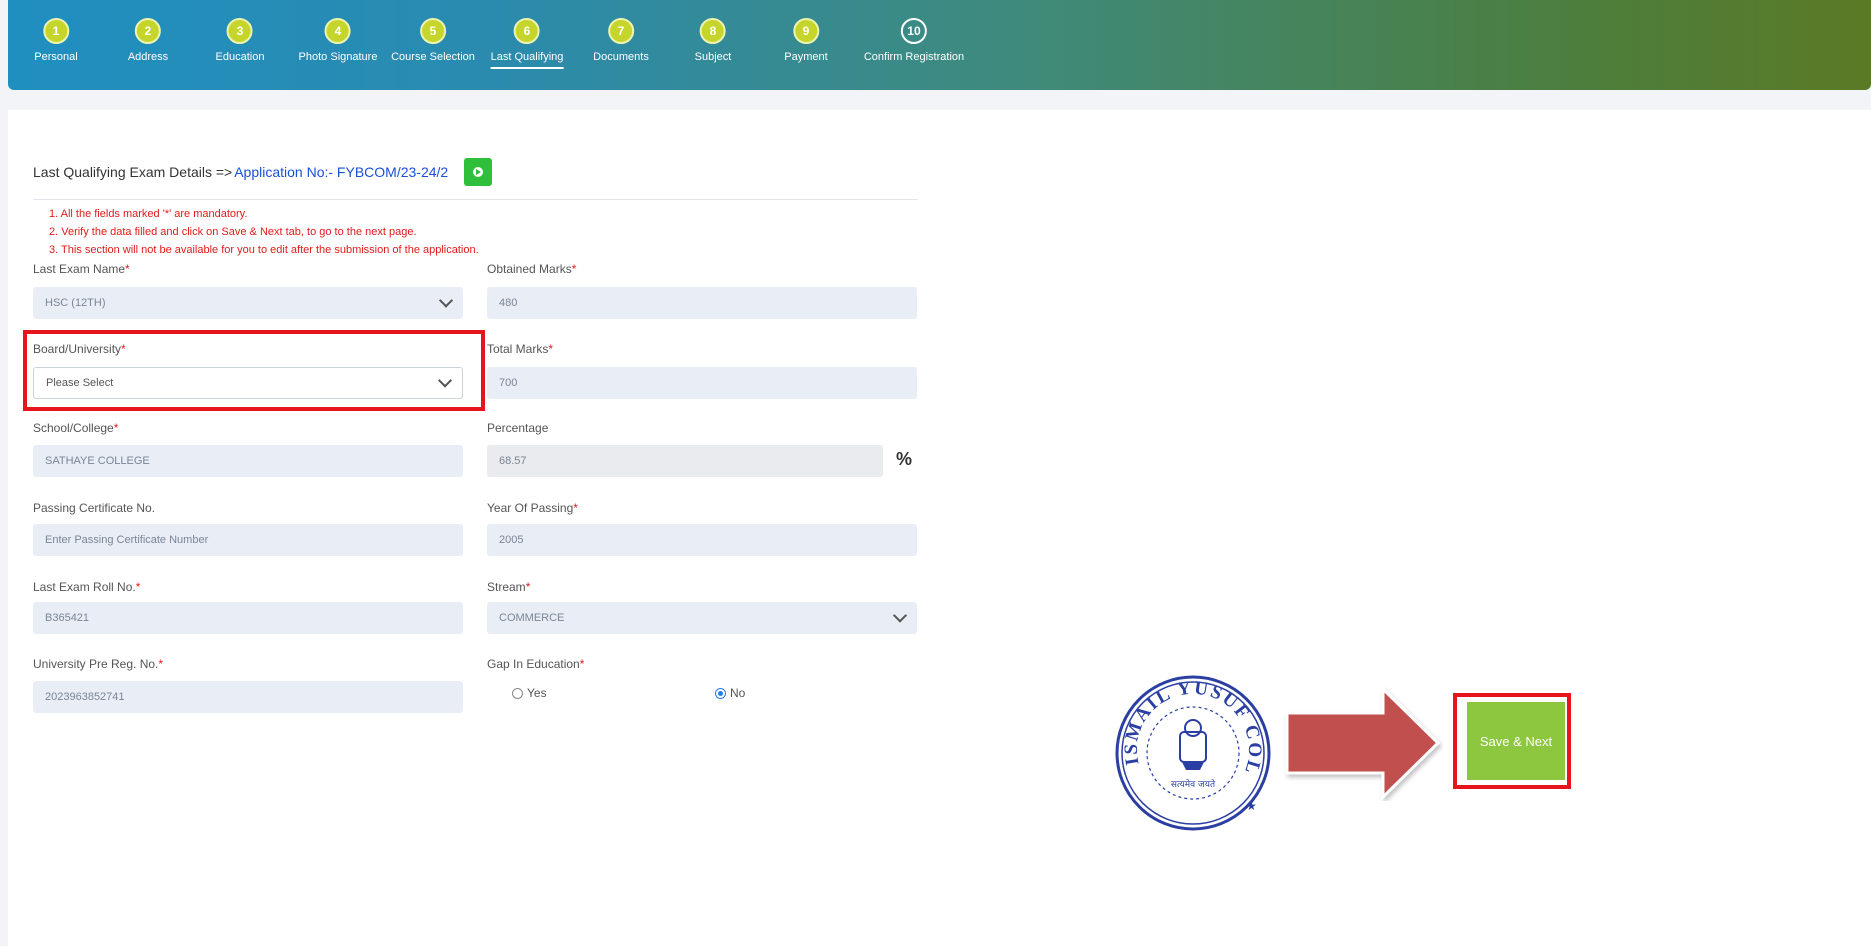 This screenshot has height=946, width=1871. What do you see at coordinates (511, 540) in the screenshot?
I see `year-of-passing-value: 2005` at bounding box center [511, 540].